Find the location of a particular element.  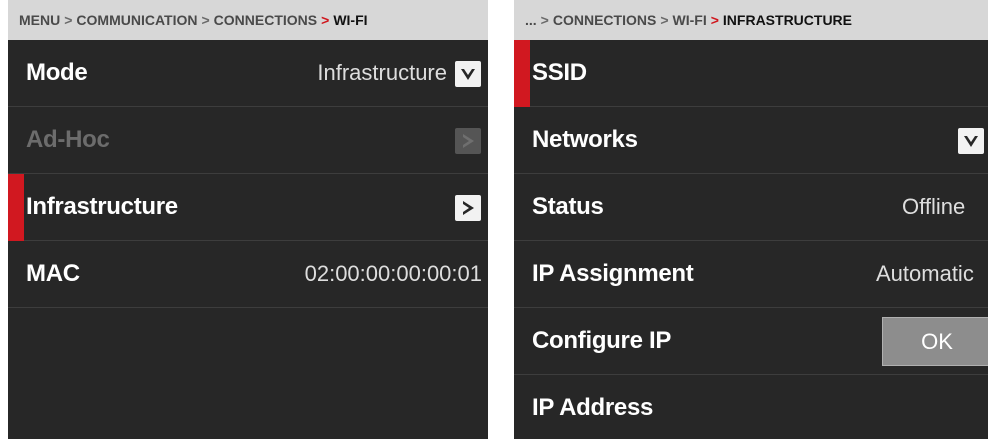

ip-assignment-row: IP Assignment Automatic is located at coordinates (751, 274).